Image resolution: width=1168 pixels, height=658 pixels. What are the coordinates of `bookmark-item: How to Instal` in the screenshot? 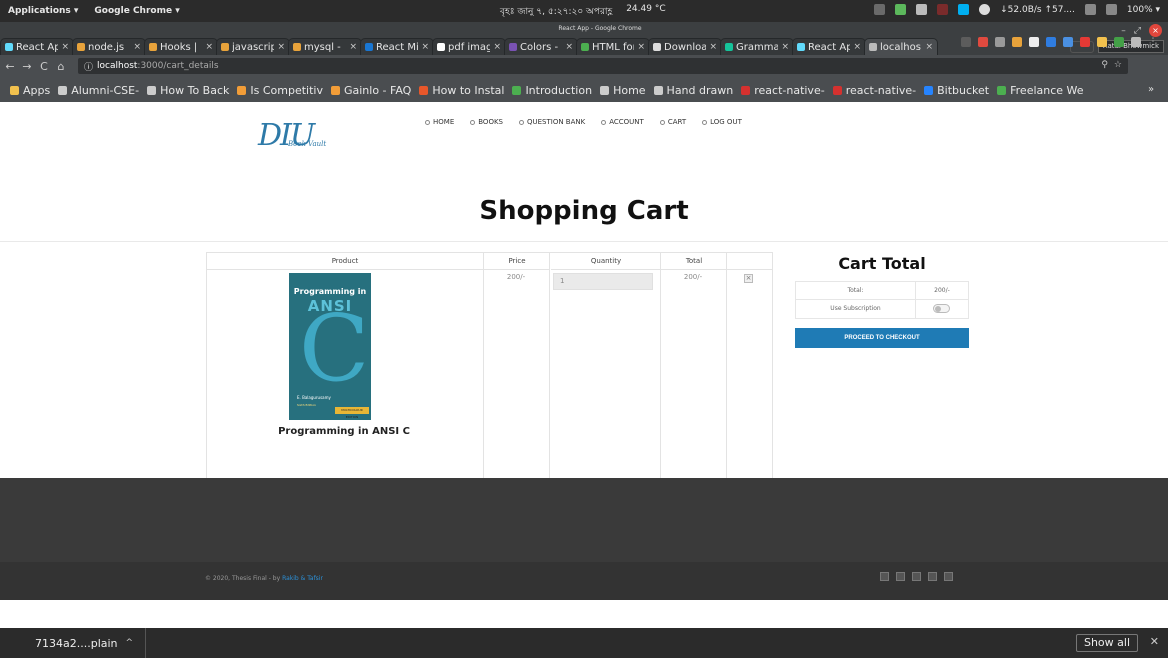 It's located at (461, 90).